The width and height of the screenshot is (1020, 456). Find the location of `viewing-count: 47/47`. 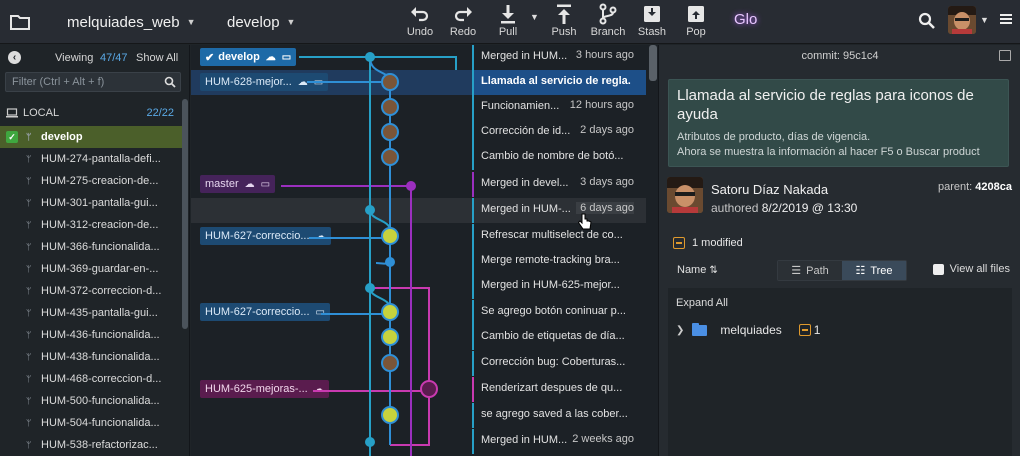

viewing-count: 47/47 is located at coordinates (114, 58).